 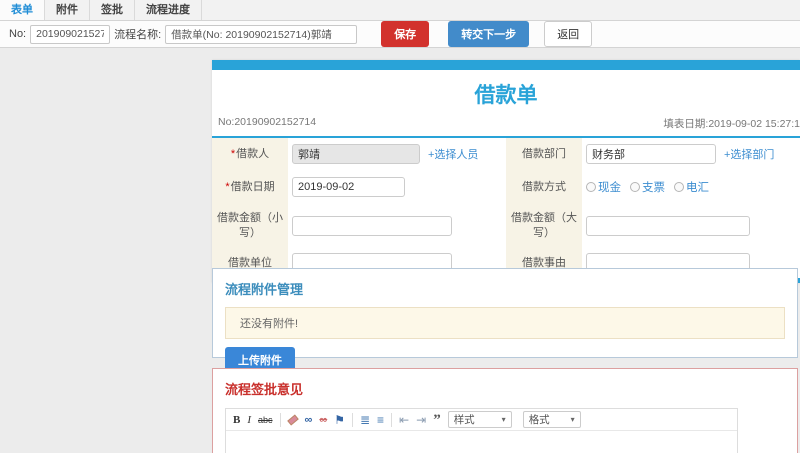 I want to click on outdent-icon: ⇤, so click(x=404, y=420).